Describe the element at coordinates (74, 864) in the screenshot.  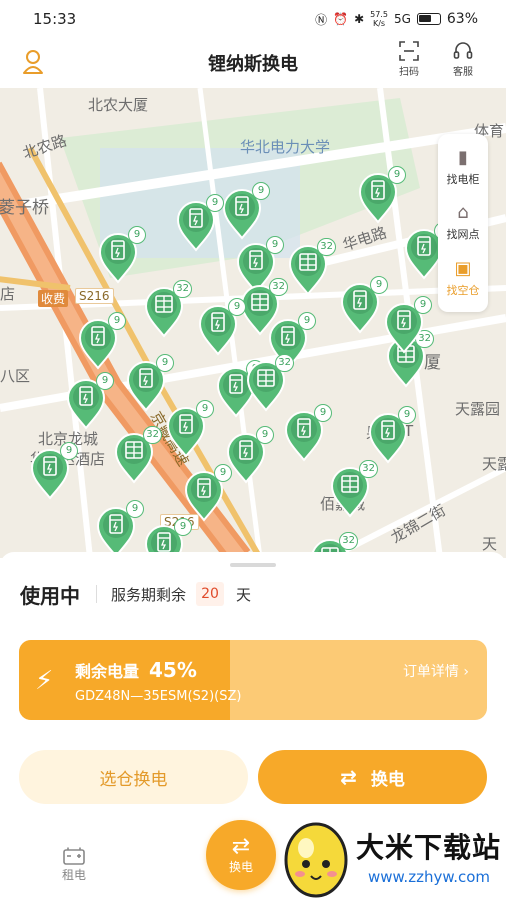
I see `tab-rent: 租电` at that location.